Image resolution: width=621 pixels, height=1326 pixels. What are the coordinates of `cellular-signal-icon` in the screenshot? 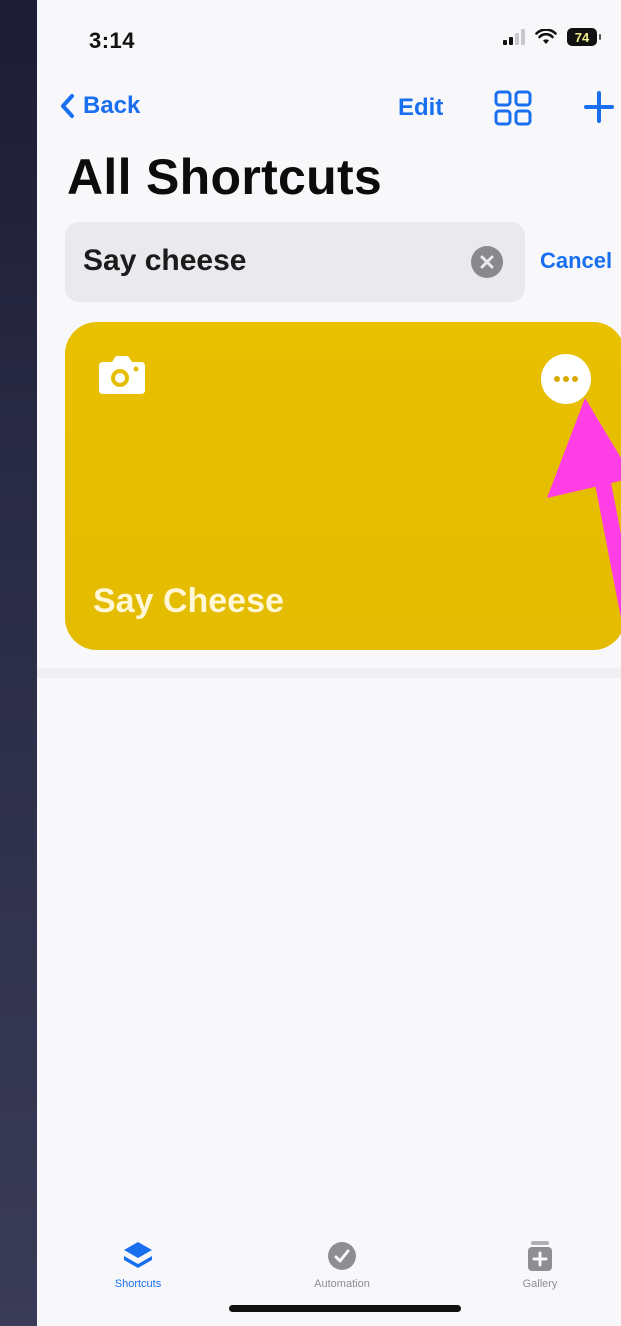 It's located at (514, 37).